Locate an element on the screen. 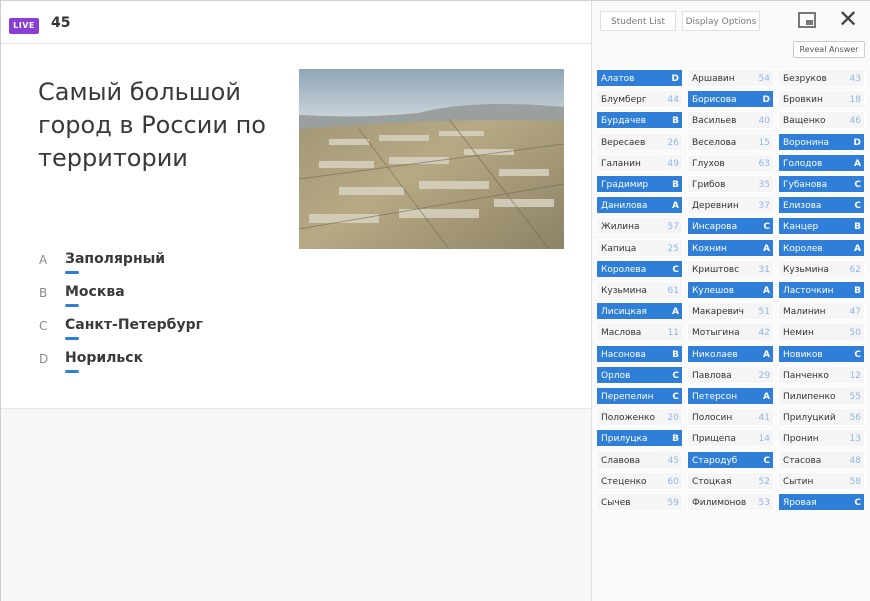  student-cell: Капица 25 is located at coordinates (639, 247).